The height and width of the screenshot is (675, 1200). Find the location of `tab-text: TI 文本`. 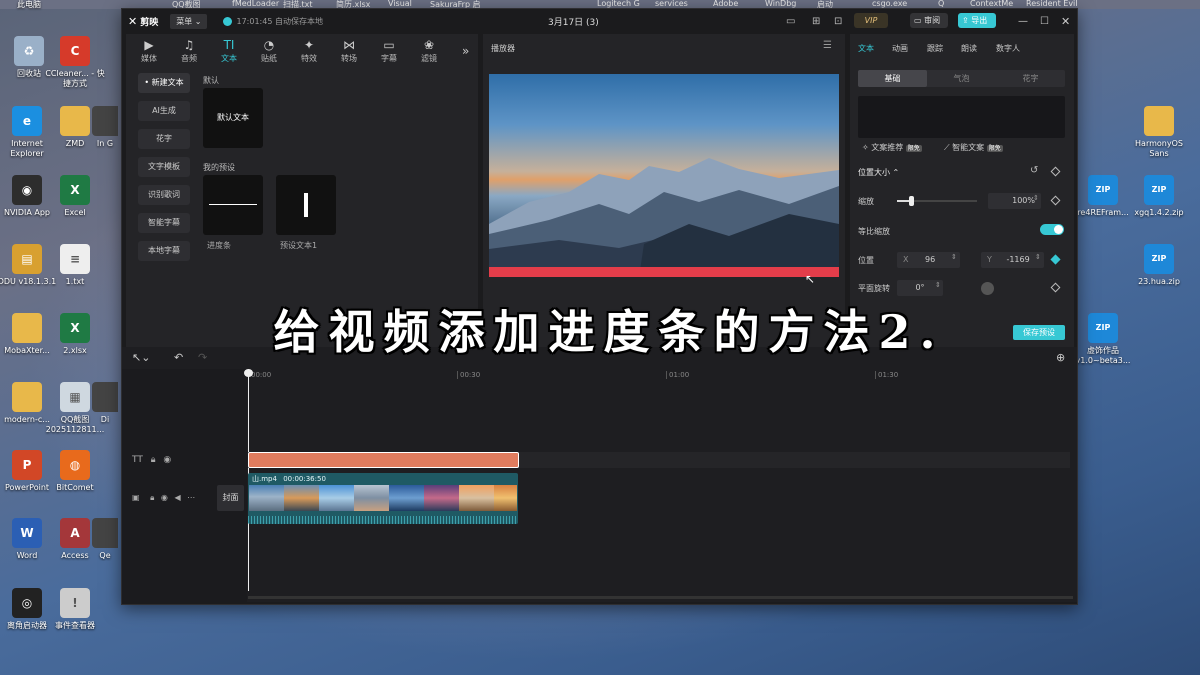

tab-text: TI 文本 is located at coordinates (229, 51).